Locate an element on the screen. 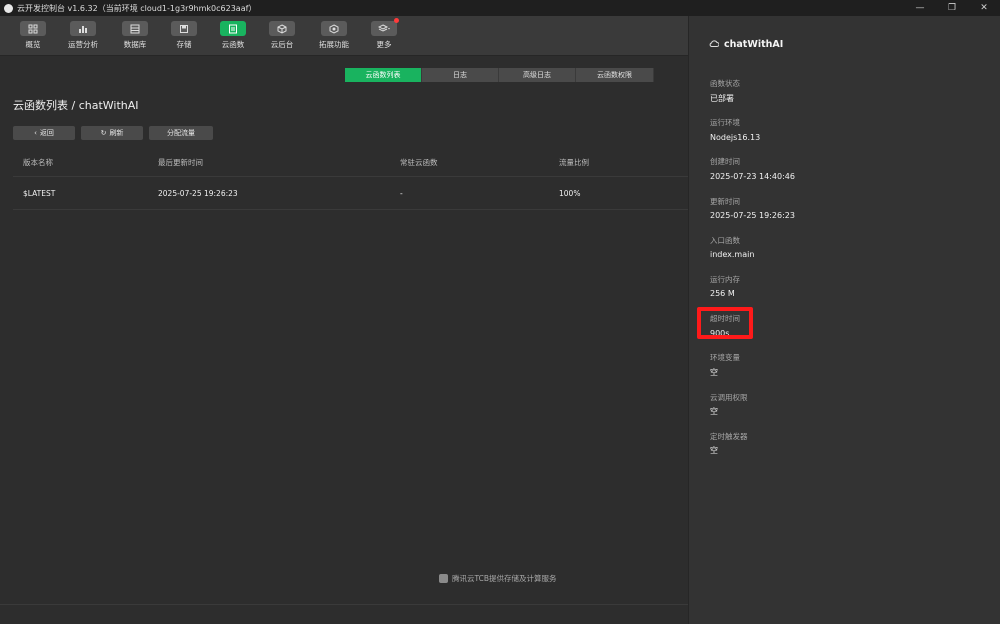 This screenshot has height=624, width=1000. field-updated-time: 更新时间 2025-07-25 19:26:23 is located at coordinates (752, 215).